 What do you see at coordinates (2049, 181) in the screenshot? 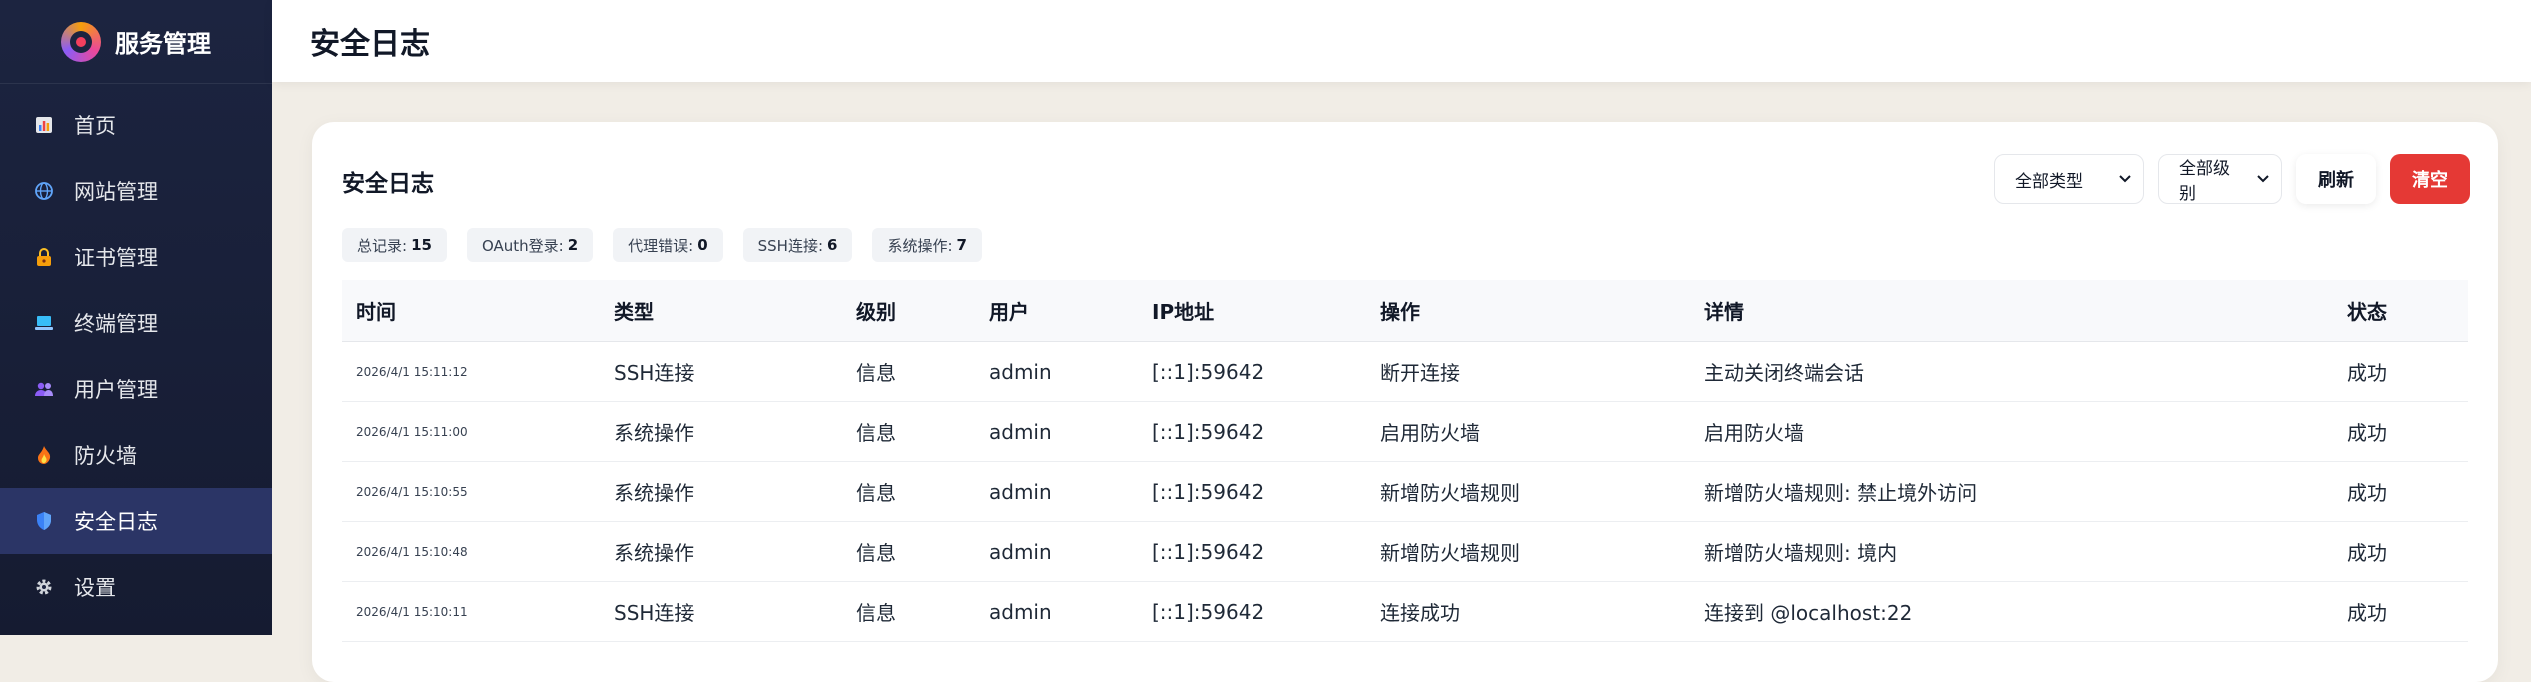
I see `type-filter-value: 全部类型` at bounding box center [2049, 181].